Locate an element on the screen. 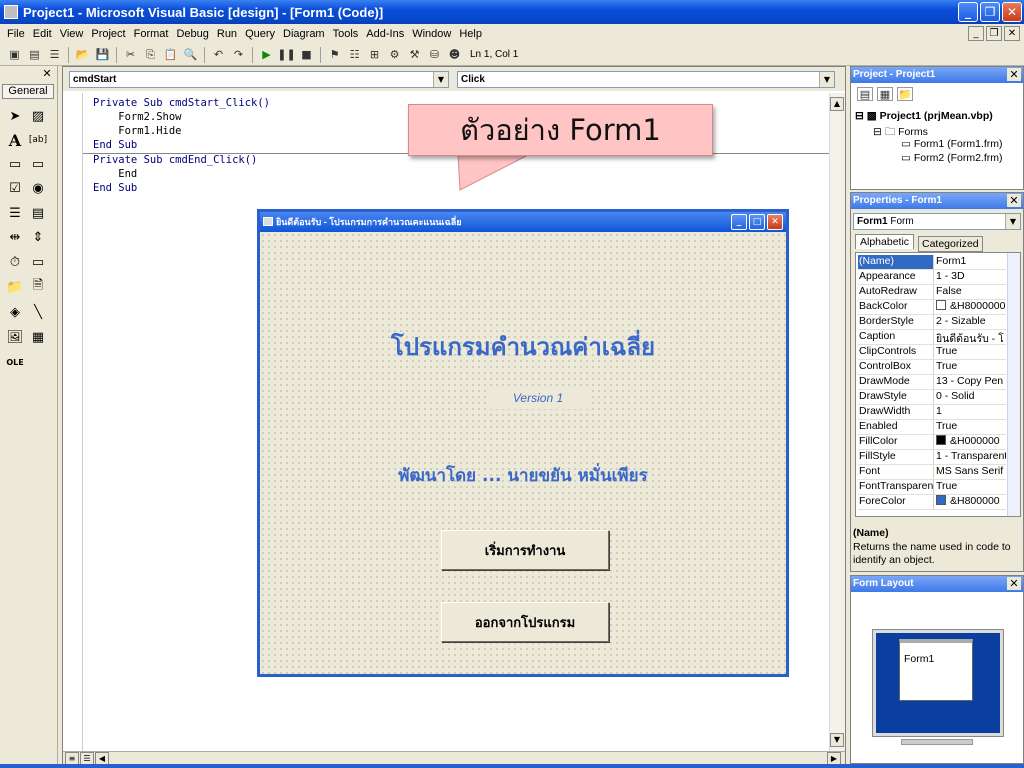 The image size is (1024, 768). view-object-icon: ▦ is located at coordinates (885, 94).